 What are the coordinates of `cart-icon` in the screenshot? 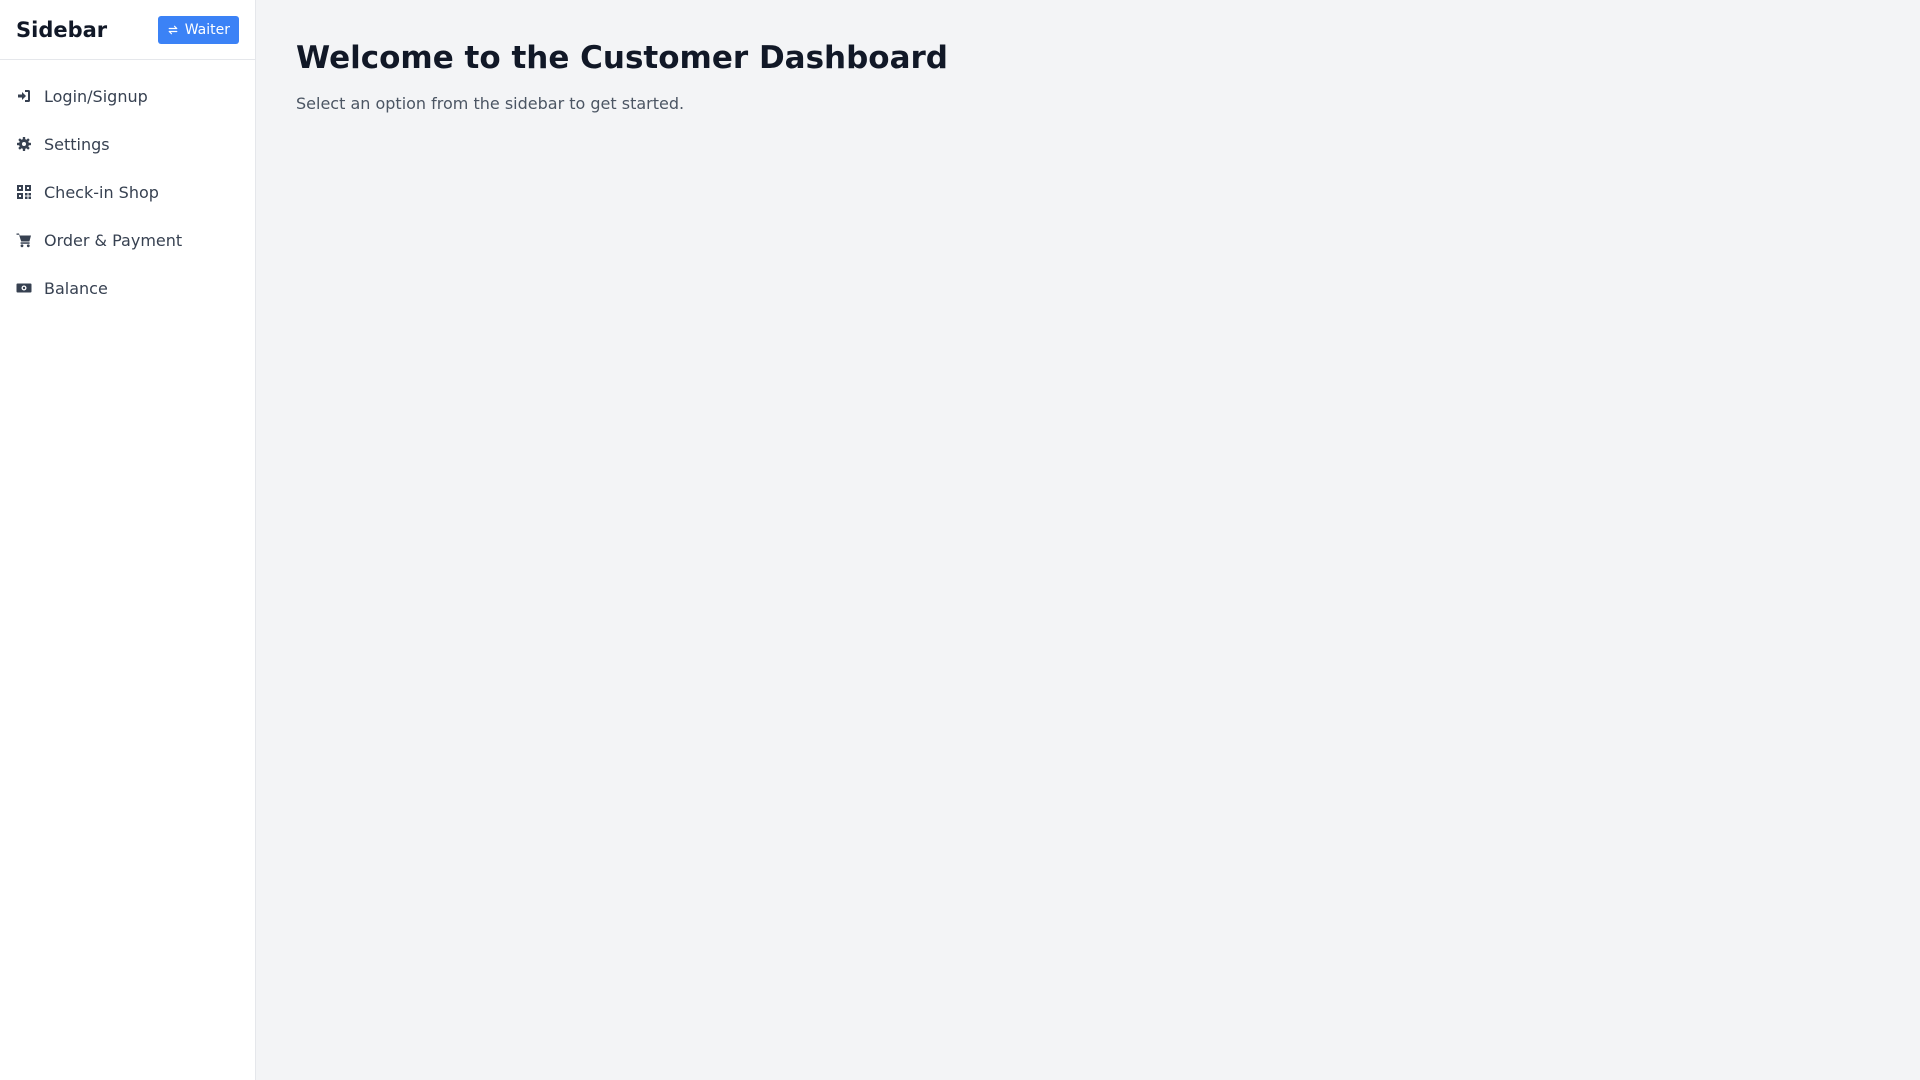 It's located at (24, 240).